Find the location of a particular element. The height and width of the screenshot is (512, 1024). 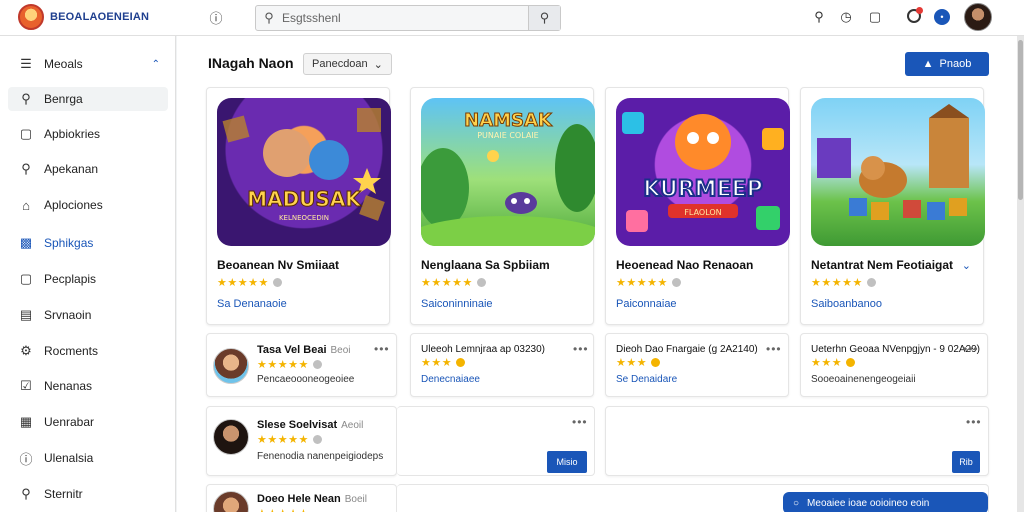

sidebar-item-label: Rocments is located at coordinates (71, 351).